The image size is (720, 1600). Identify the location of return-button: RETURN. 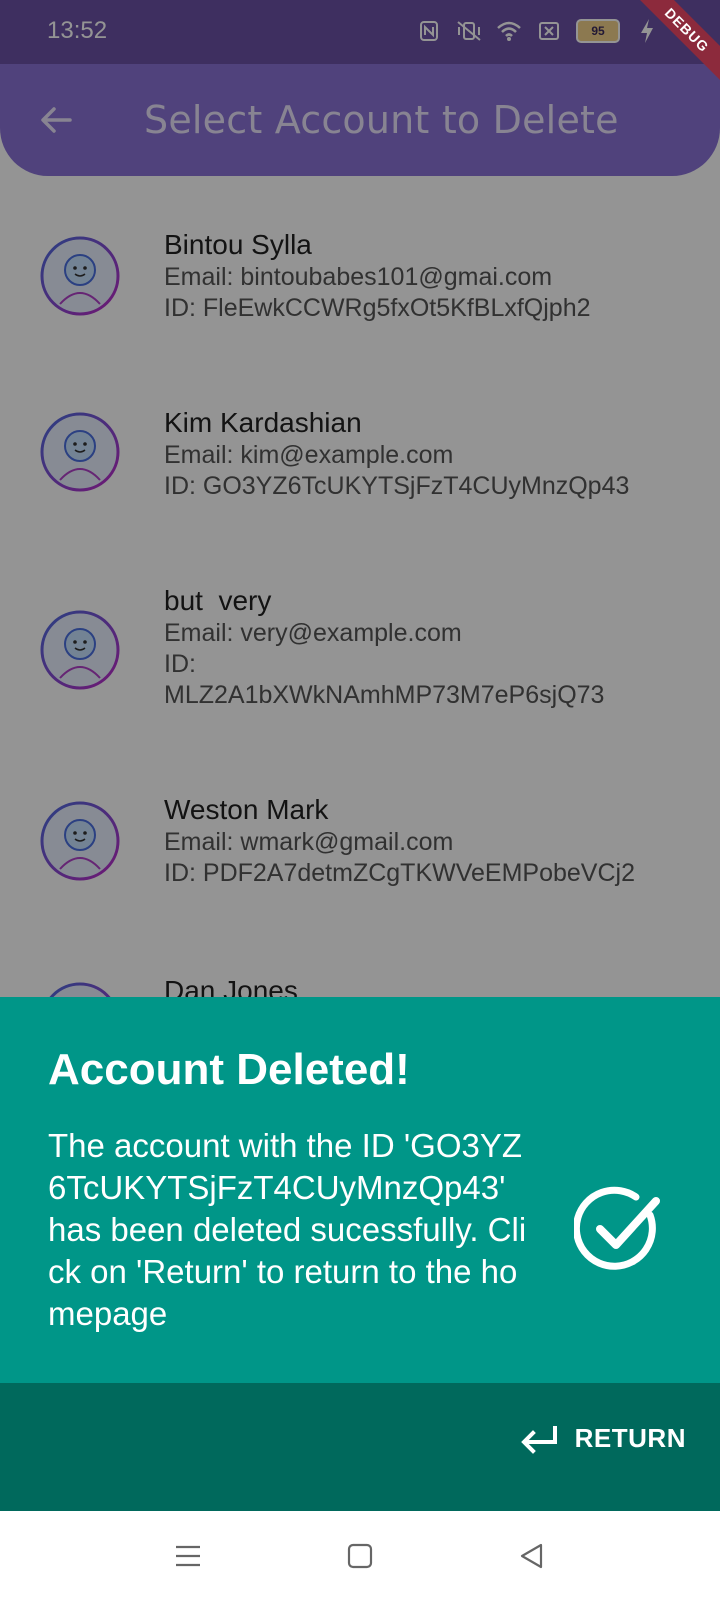
(602, 1438).